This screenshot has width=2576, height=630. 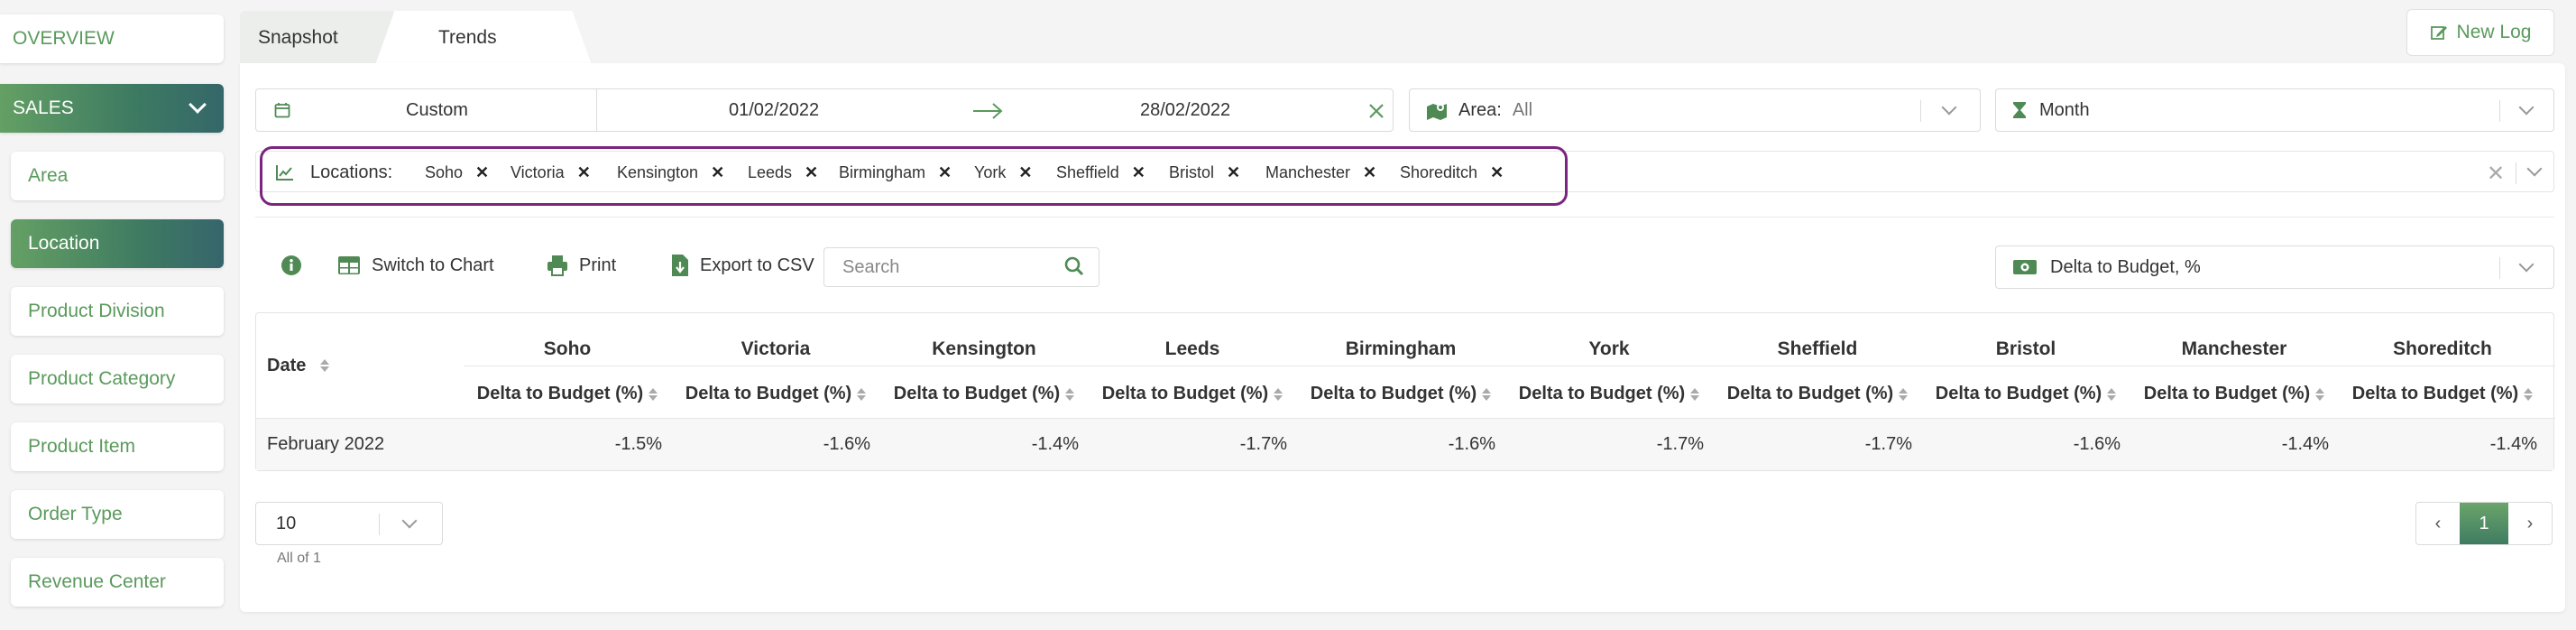 I want to click on map-icon, so click(x=1437, y=112).